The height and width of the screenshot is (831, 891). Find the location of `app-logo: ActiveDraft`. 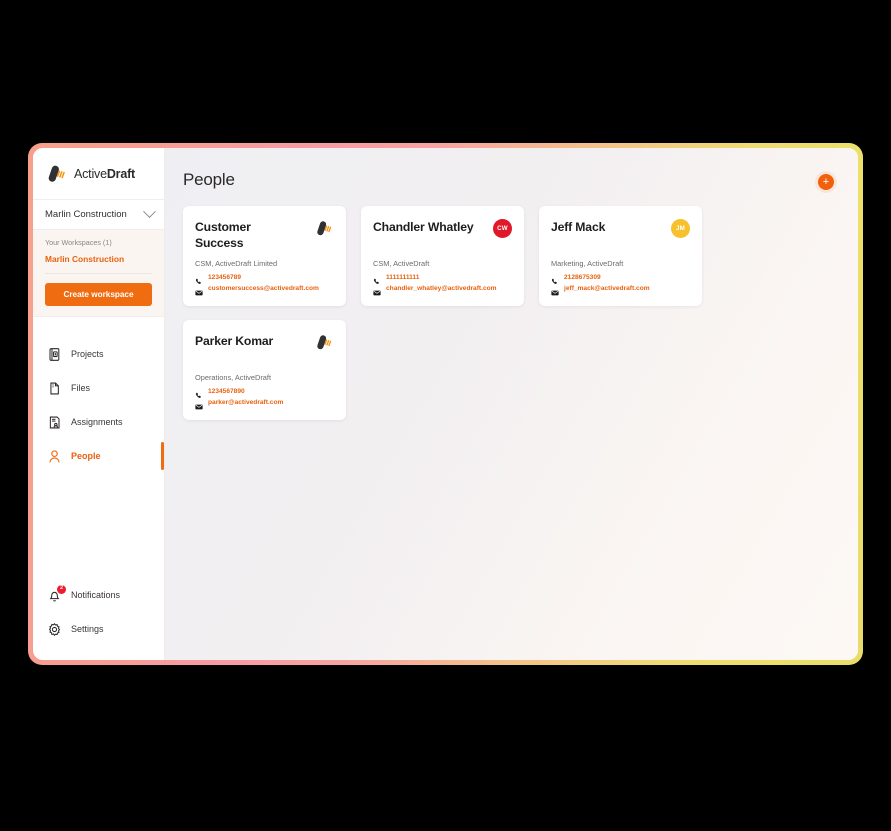

app-logo: ActiveDraft is located at coordinates (98, 174).